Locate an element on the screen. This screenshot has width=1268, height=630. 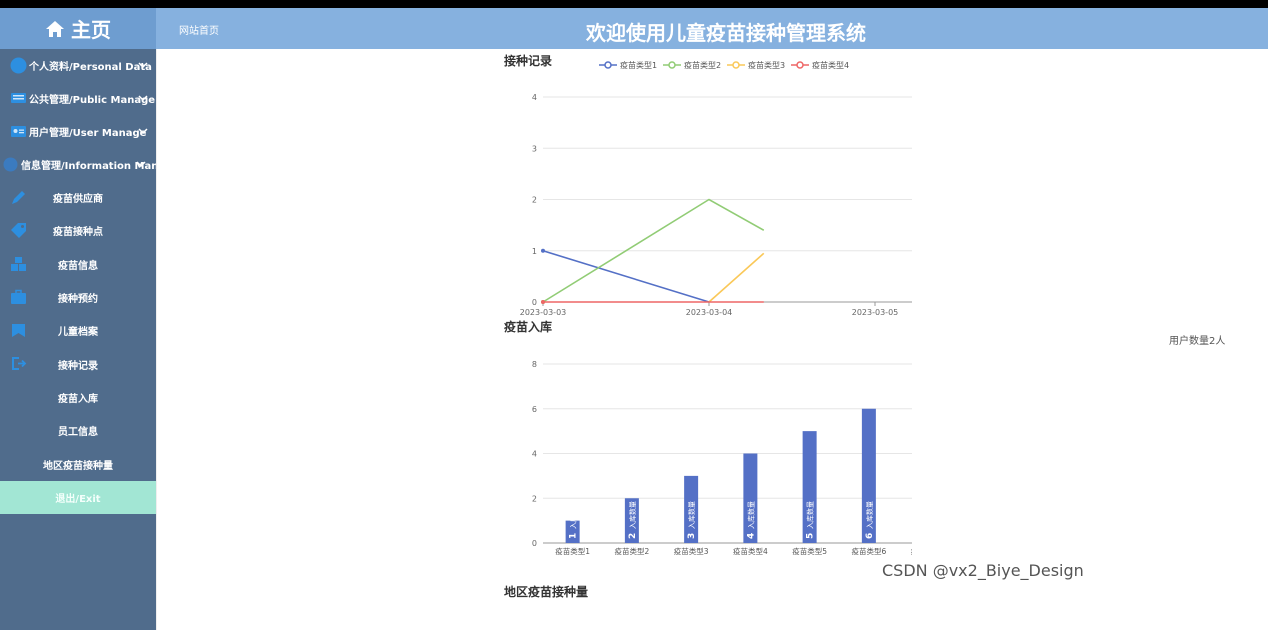
user-circle-icon is located at coordinates (18, 65).